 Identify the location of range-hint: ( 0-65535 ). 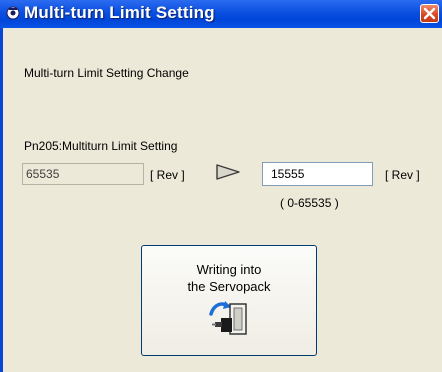
(309, 203).